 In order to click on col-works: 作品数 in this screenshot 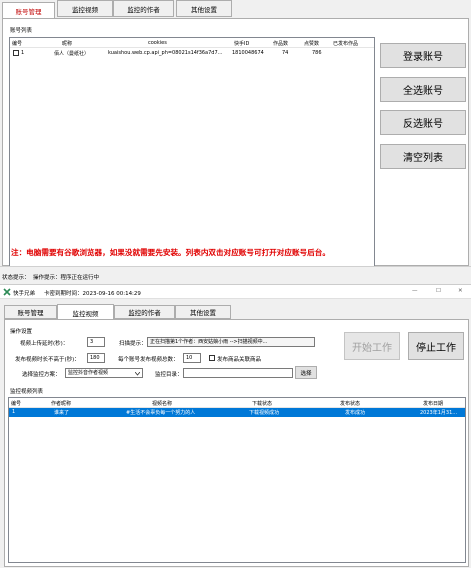, I will do `click(280, 43)`.